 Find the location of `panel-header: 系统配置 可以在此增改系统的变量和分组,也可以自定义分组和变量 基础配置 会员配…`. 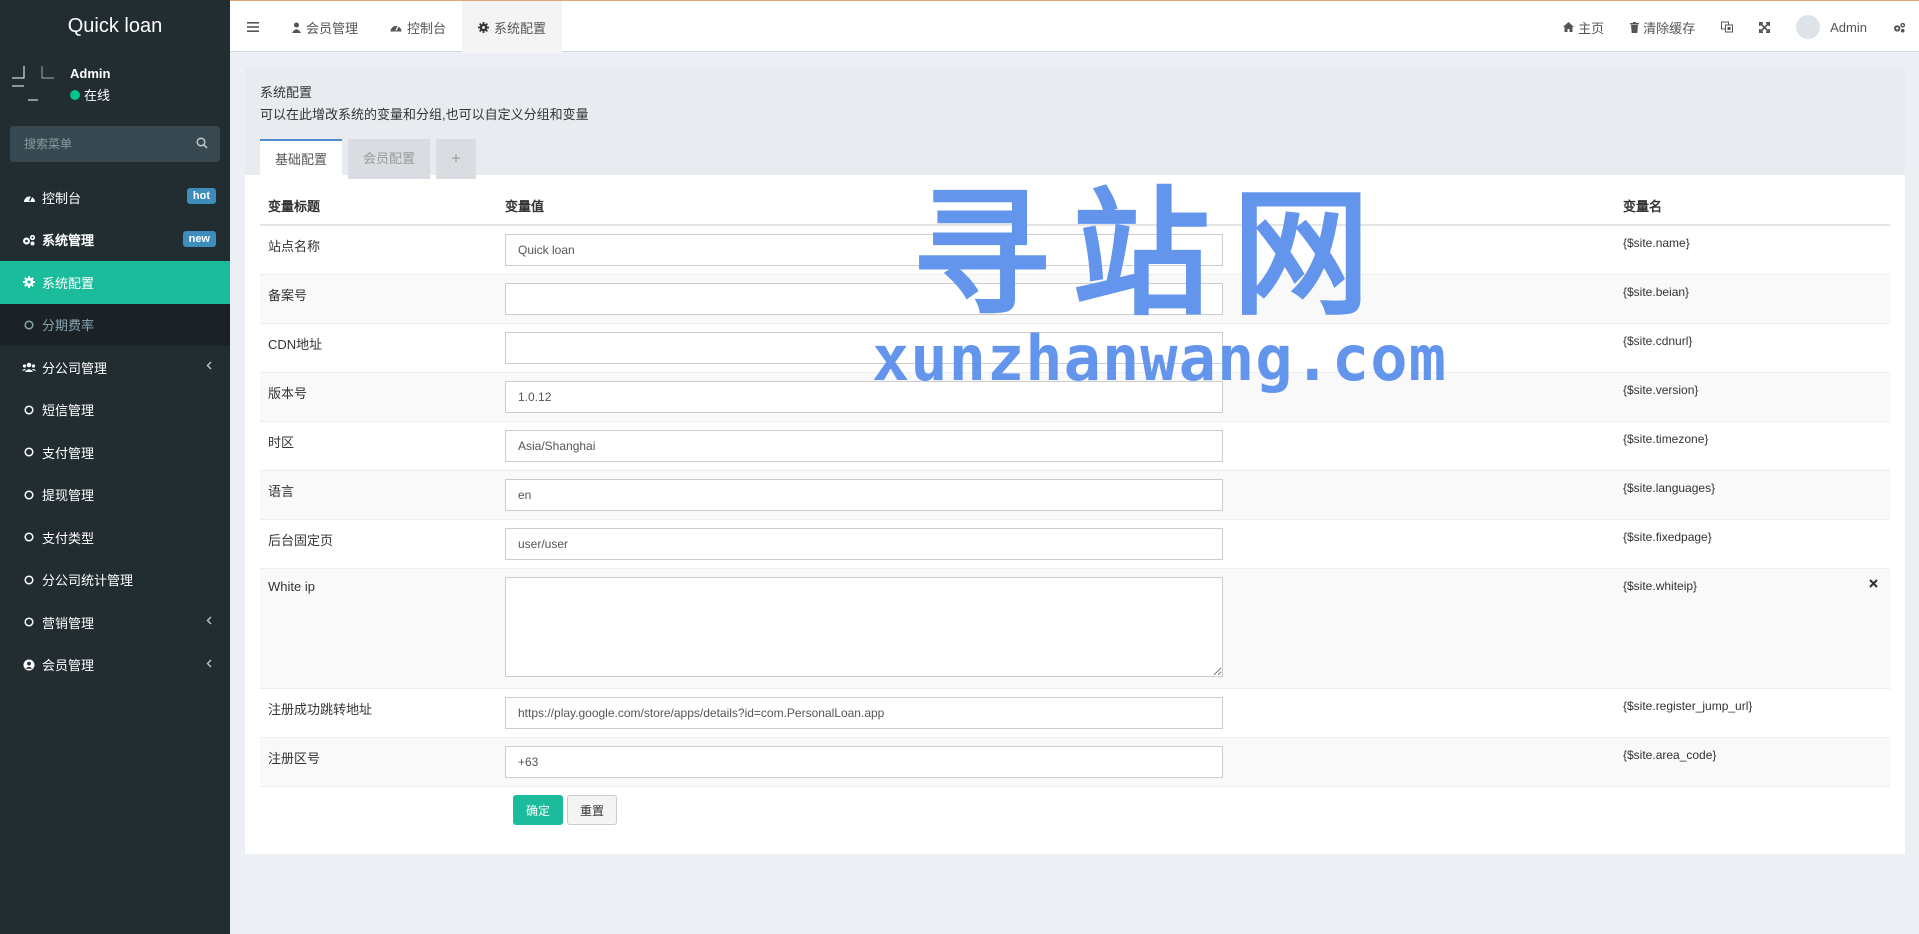

panel-header: 系统配置 可以在此增改系统的变量和分组,也可以自定义分组和变量 基础配置 会员配… is located at coordinates (1075, 123).